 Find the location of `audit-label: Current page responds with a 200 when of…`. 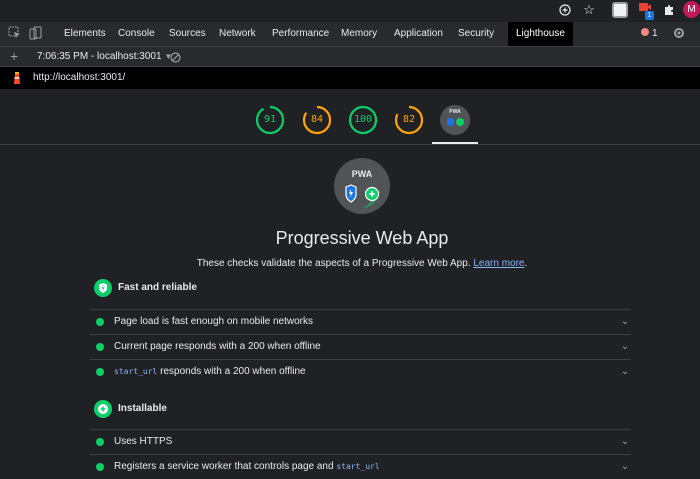

audit-label: Current page responds with a 200 when of… is located at coordinates (217, 346).